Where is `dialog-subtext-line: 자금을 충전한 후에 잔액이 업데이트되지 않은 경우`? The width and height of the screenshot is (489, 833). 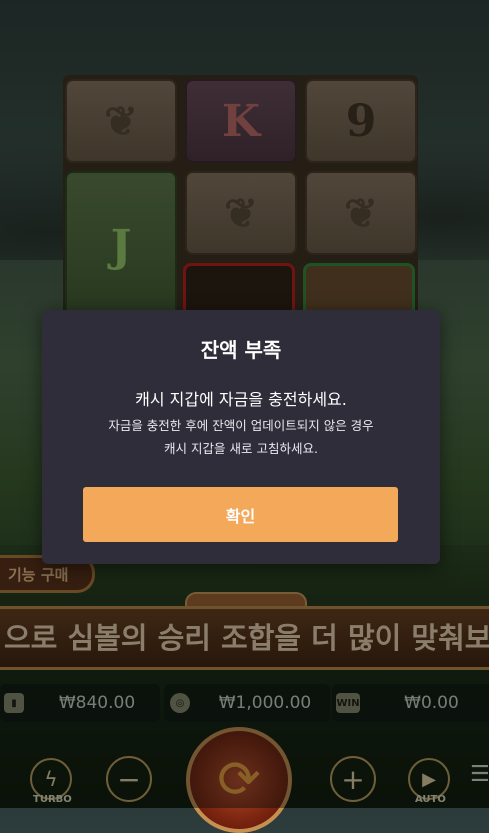
dialog-subtext-line: 자금을 충전한 후에 잔액이 업데이트되지 않은 경우 is located at coordinates (241, 425).